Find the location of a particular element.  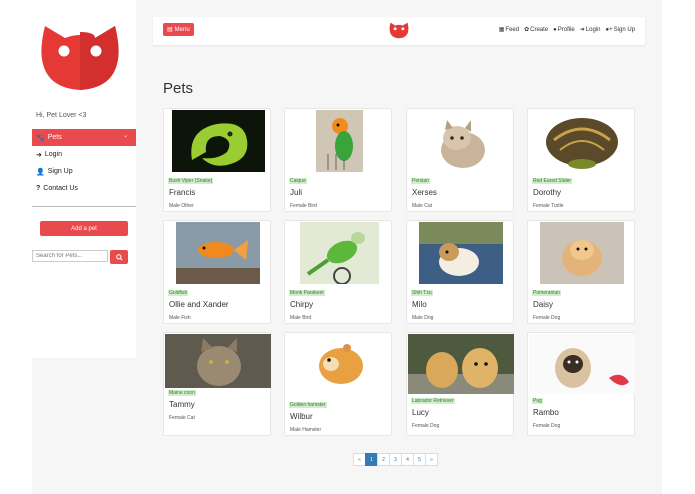

pet-description: Male Other is located at coordinates (181, 206).